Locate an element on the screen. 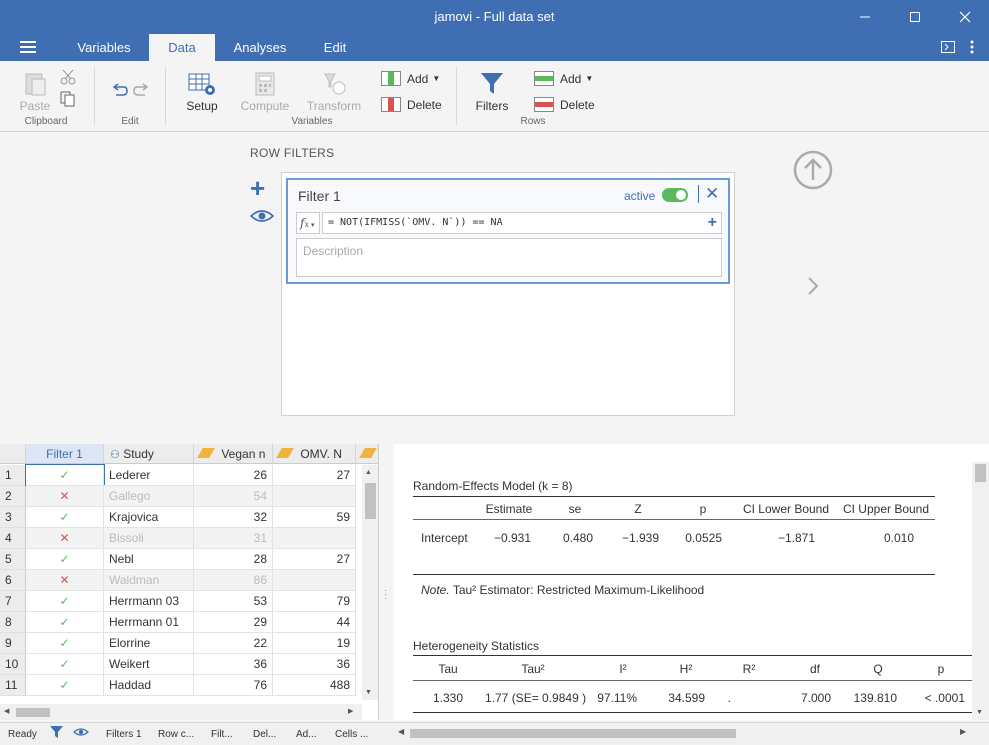  study-cell: Herrmann 01 is located at coordinates (149, 622).